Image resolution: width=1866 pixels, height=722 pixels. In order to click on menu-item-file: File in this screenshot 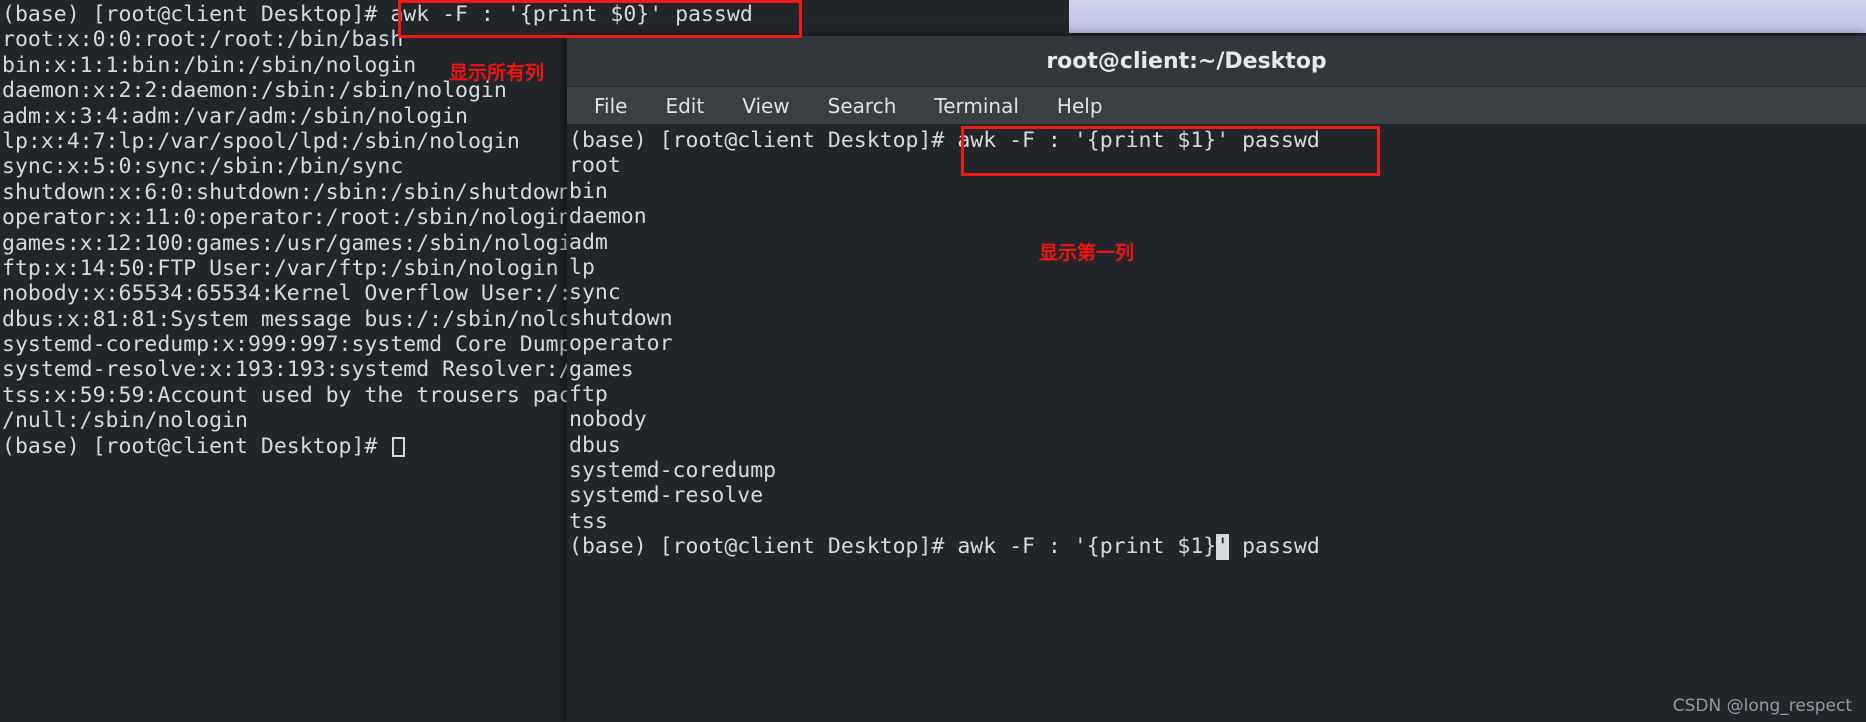, I will do `click(610, 106)`.